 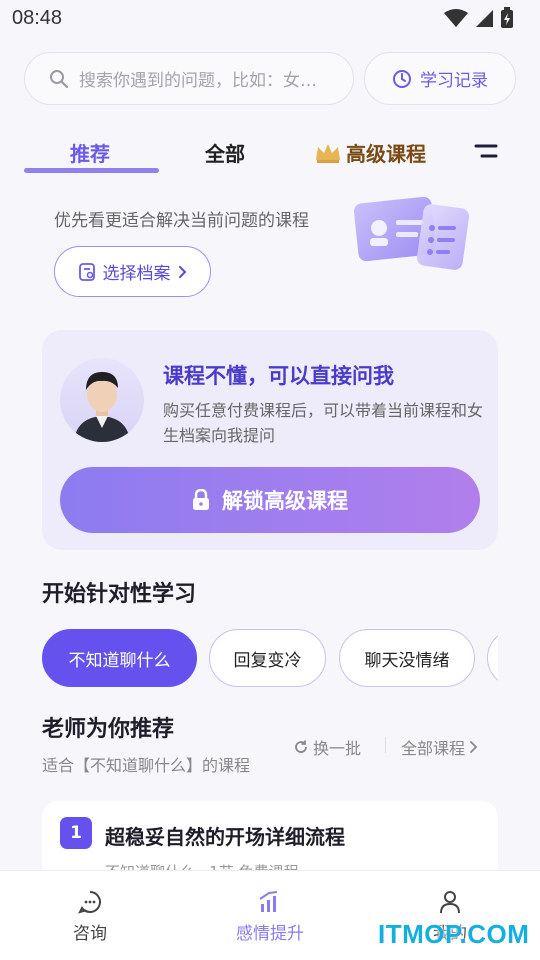 I want to click on topic-chip: 回复变冷, so click(x=267, y=658).